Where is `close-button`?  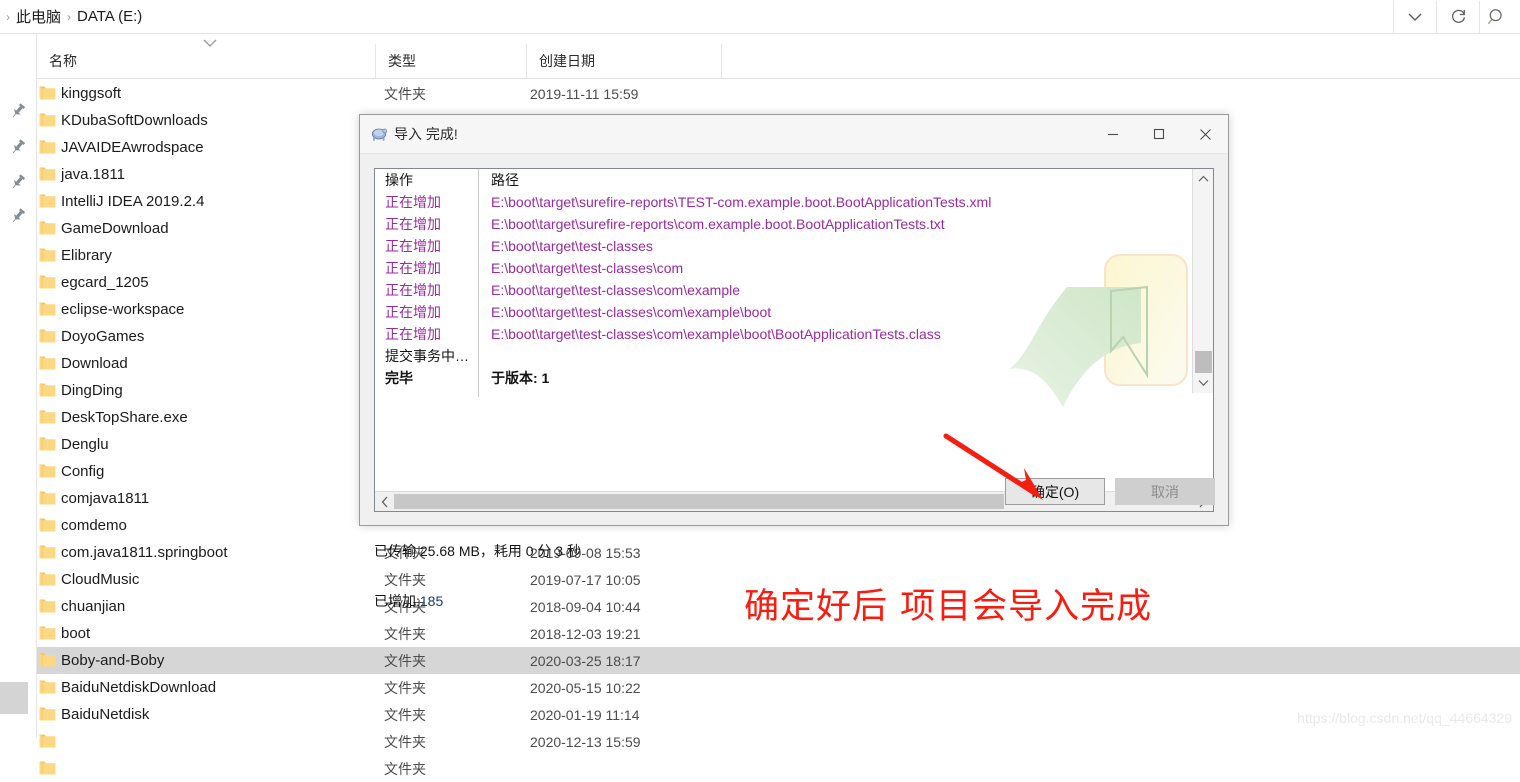 close-button is located at coordinates (1205, 134).